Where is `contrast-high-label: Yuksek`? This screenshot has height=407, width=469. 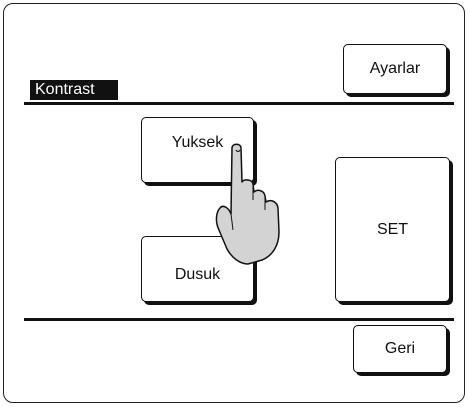
contrast-high-label: Yuksek is located at coordinates (197, 142).